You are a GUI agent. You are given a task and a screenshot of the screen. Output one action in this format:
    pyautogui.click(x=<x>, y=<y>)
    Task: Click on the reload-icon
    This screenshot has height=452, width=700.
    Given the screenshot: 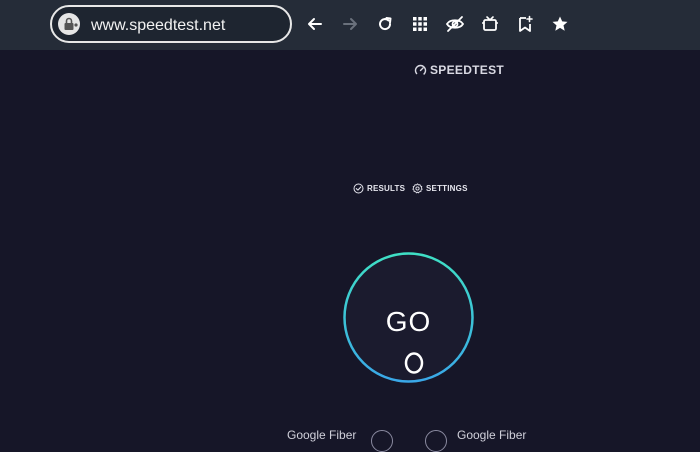 What is the action you would take?
    pyautogui.click(x=385, y=24)
    